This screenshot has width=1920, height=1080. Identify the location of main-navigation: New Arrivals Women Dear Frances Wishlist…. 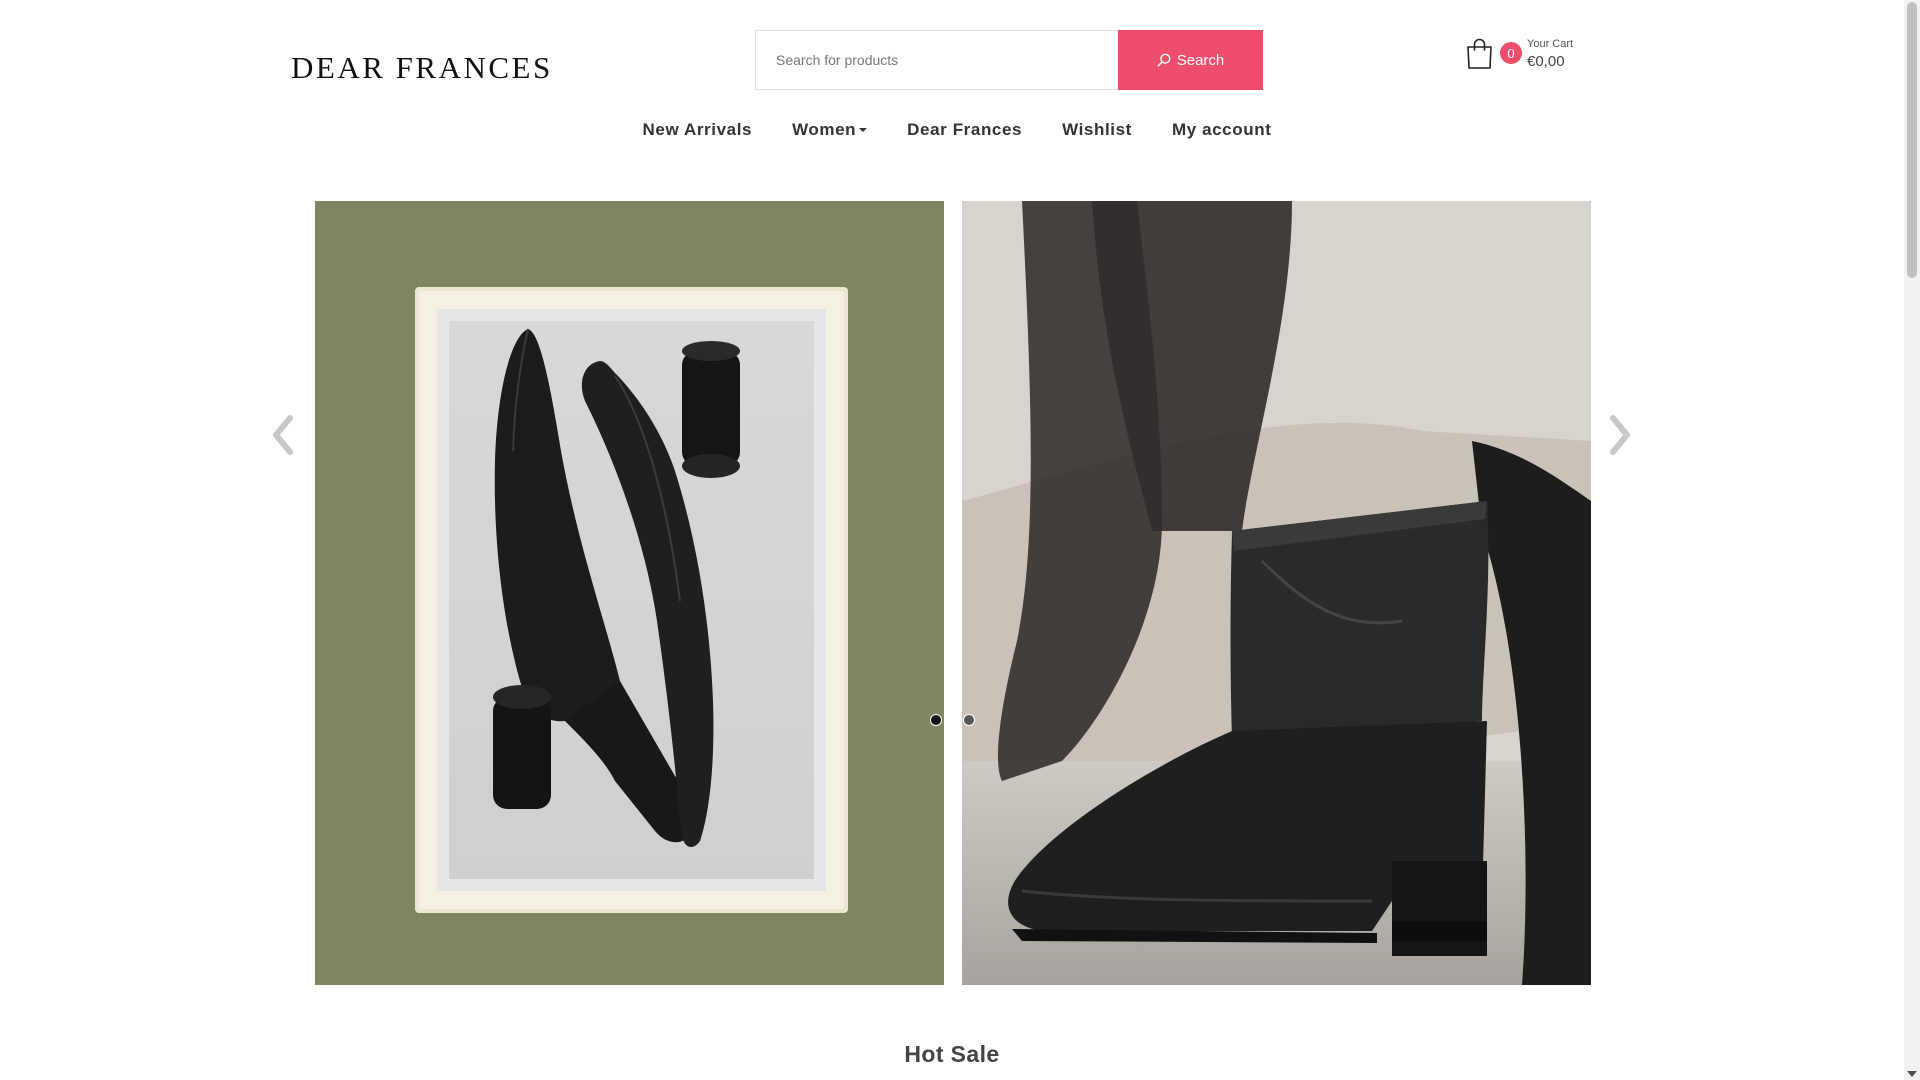
(952, 130).